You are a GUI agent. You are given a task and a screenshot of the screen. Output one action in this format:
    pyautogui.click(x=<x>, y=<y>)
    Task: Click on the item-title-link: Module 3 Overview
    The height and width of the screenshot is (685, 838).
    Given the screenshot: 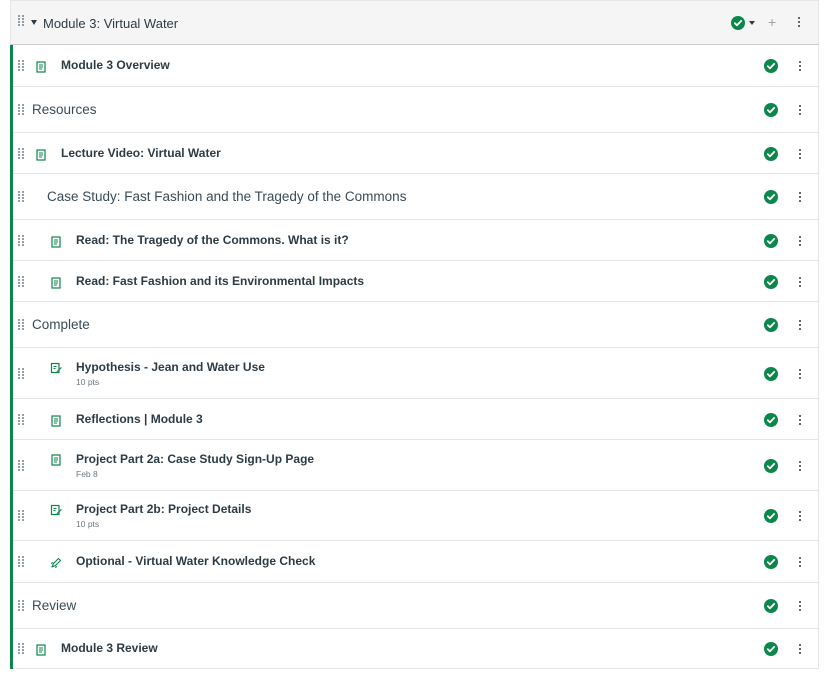 What is the action you would take?
    pyautogui.click(x=115, y=65)
    